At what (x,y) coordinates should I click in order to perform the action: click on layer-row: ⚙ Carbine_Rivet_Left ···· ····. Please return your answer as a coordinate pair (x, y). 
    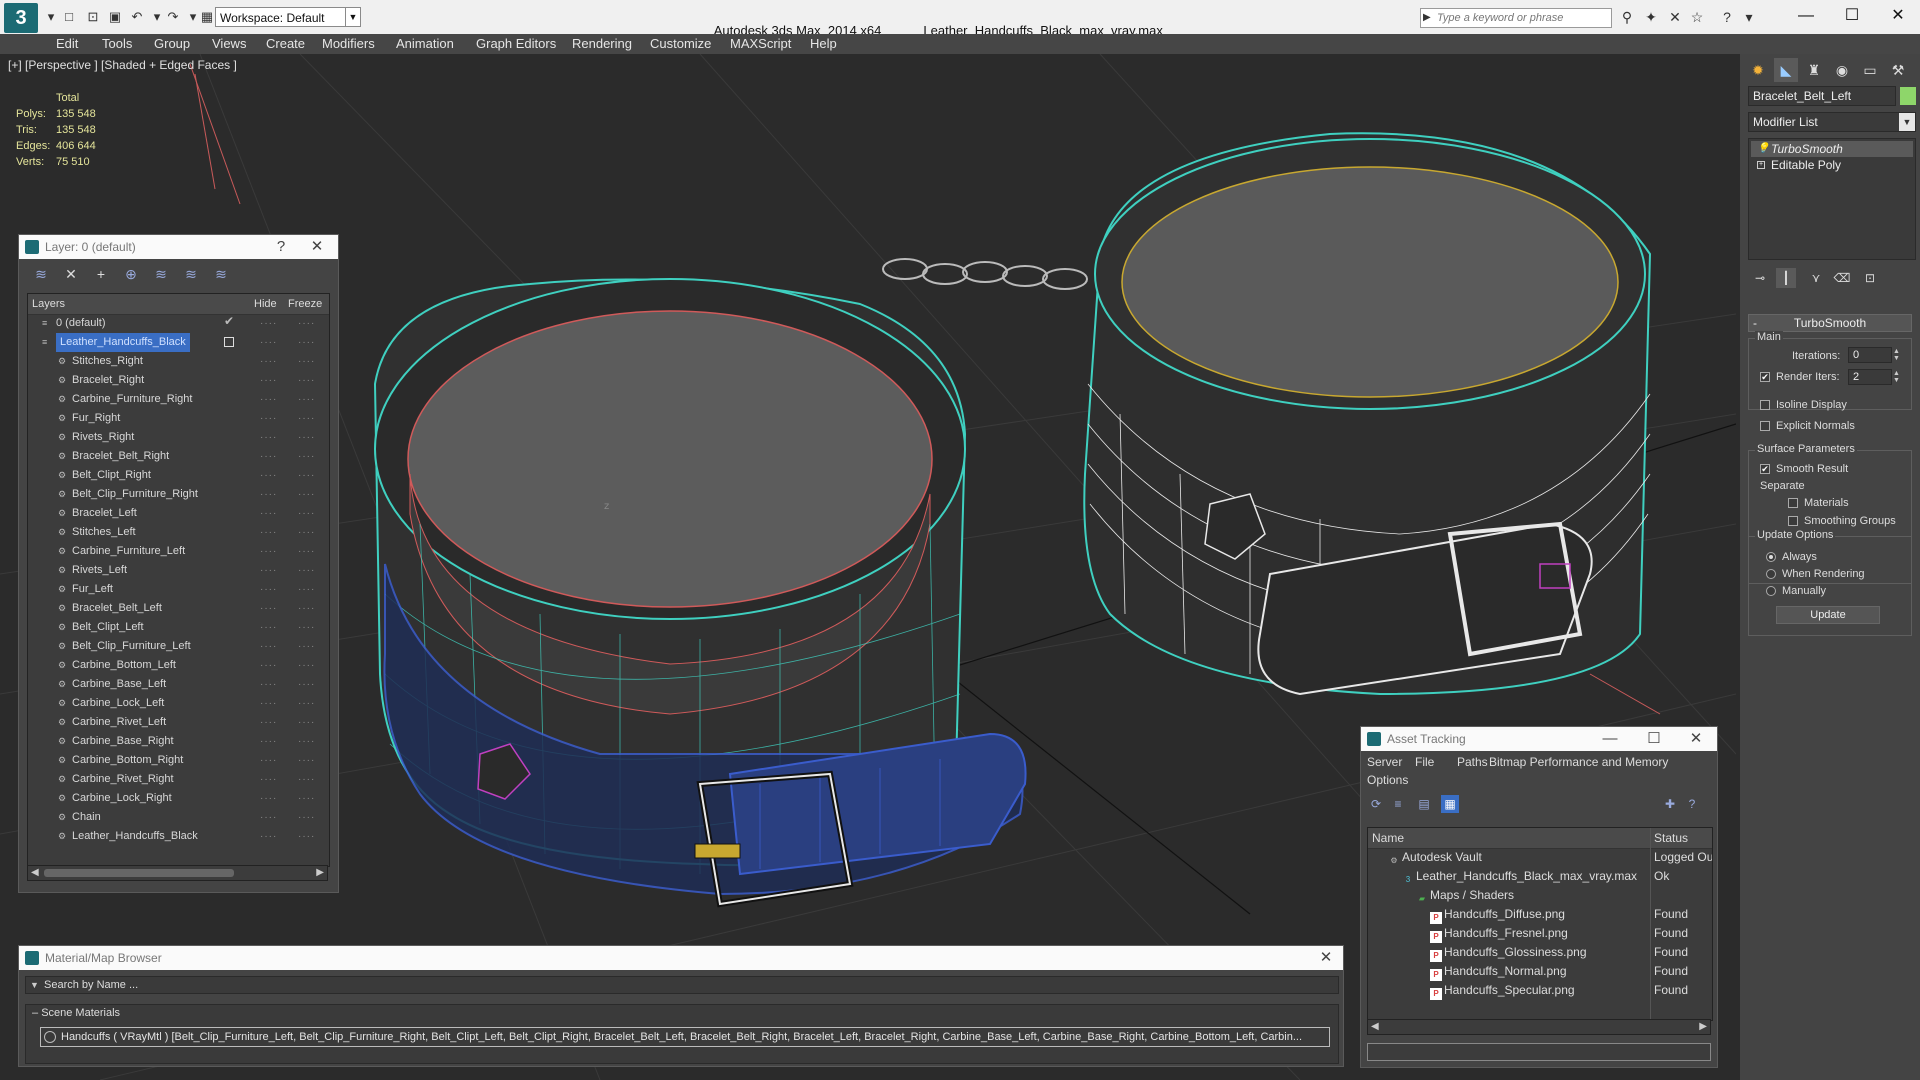
    Looking at the image, I should click on (178, 722).